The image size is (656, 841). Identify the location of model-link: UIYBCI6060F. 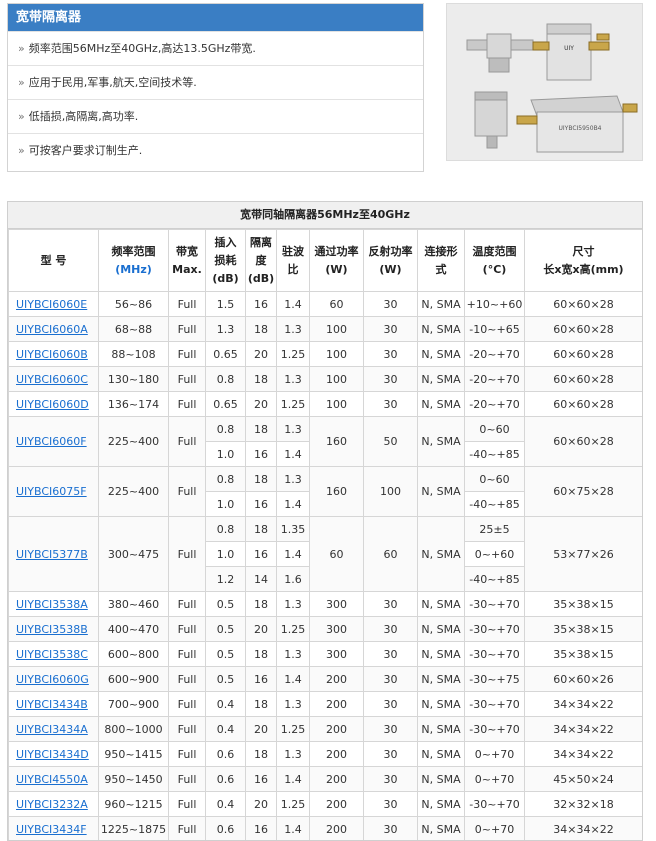
(51, 441).